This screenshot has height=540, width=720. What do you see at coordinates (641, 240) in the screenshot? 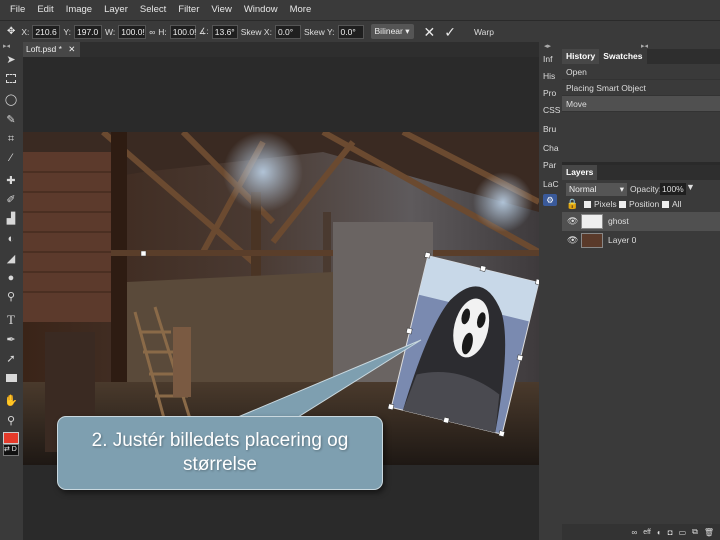
I see `layer-row-layer0: 👁 Layer 0` at bounding box center [641, 240].